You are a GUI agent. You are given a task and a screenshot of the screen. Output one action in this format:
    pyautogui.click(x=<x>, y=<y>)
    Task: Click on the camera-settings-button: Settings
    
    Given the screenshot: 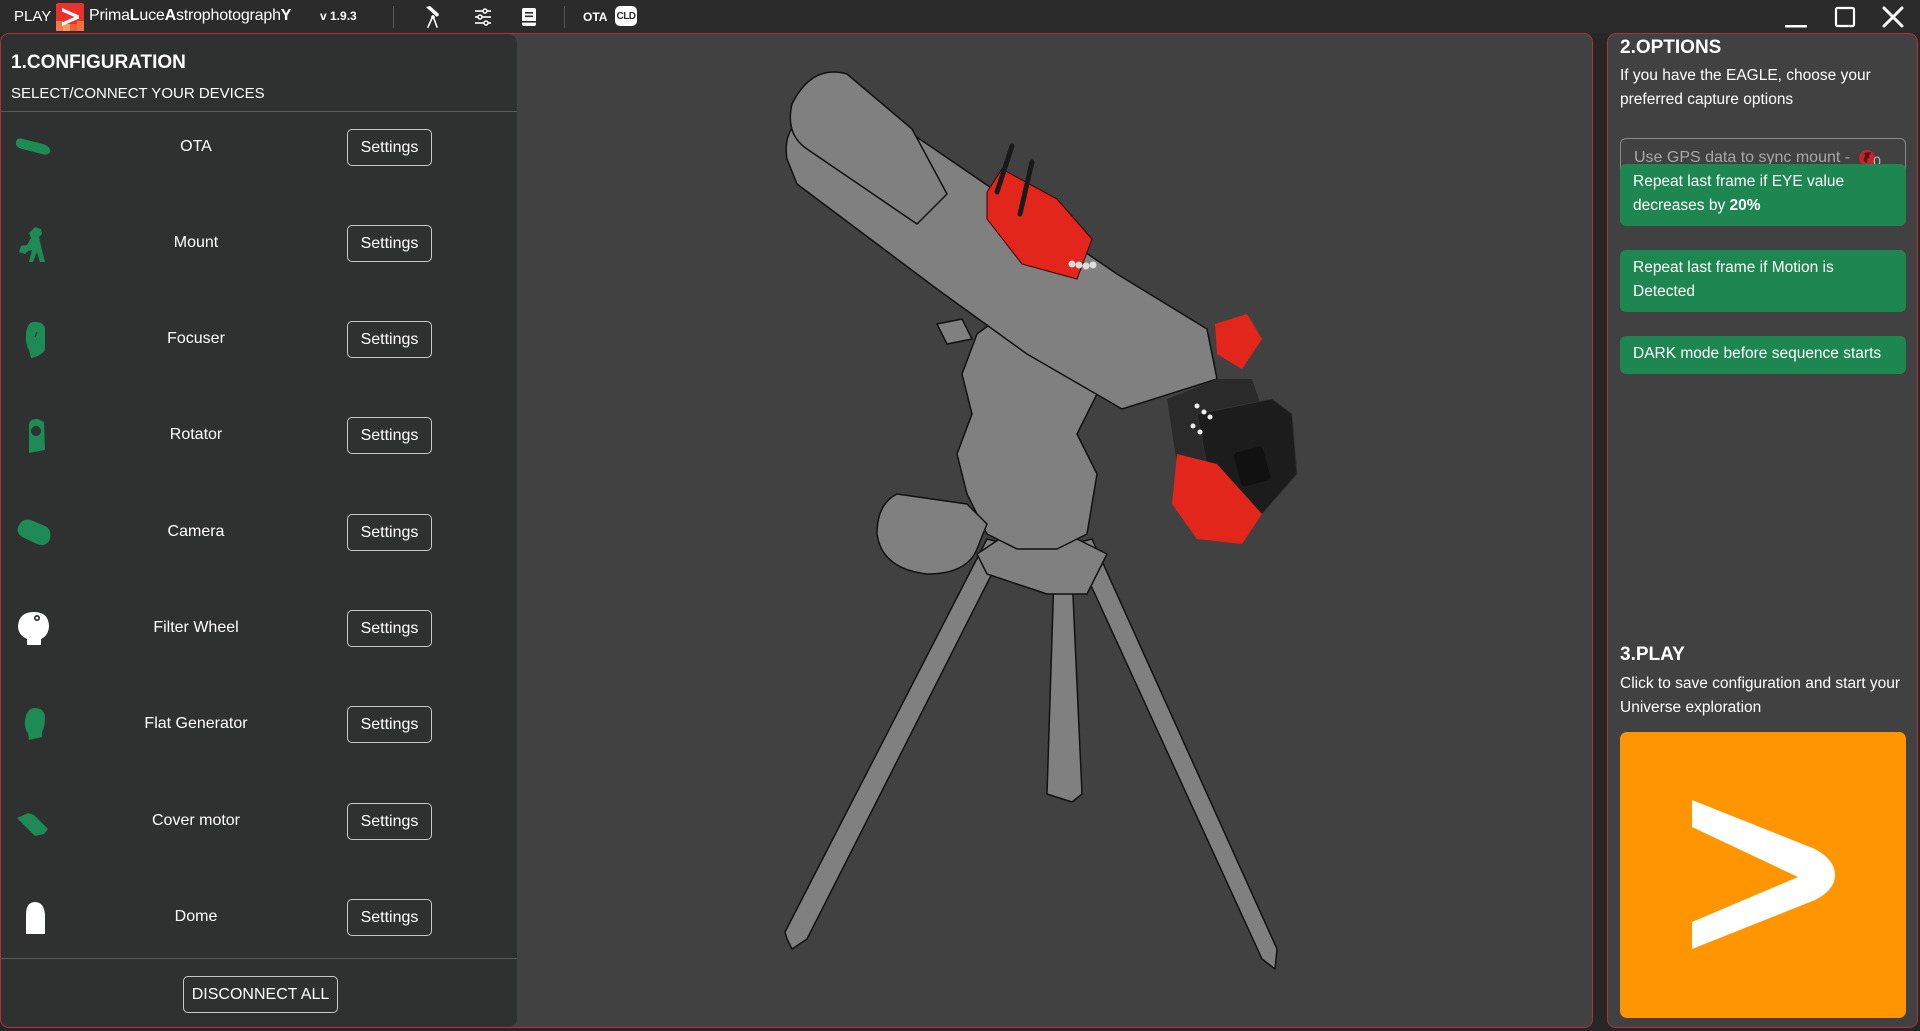 What is the action you would take?
    pyautogui.click(x=389, y=532)
    